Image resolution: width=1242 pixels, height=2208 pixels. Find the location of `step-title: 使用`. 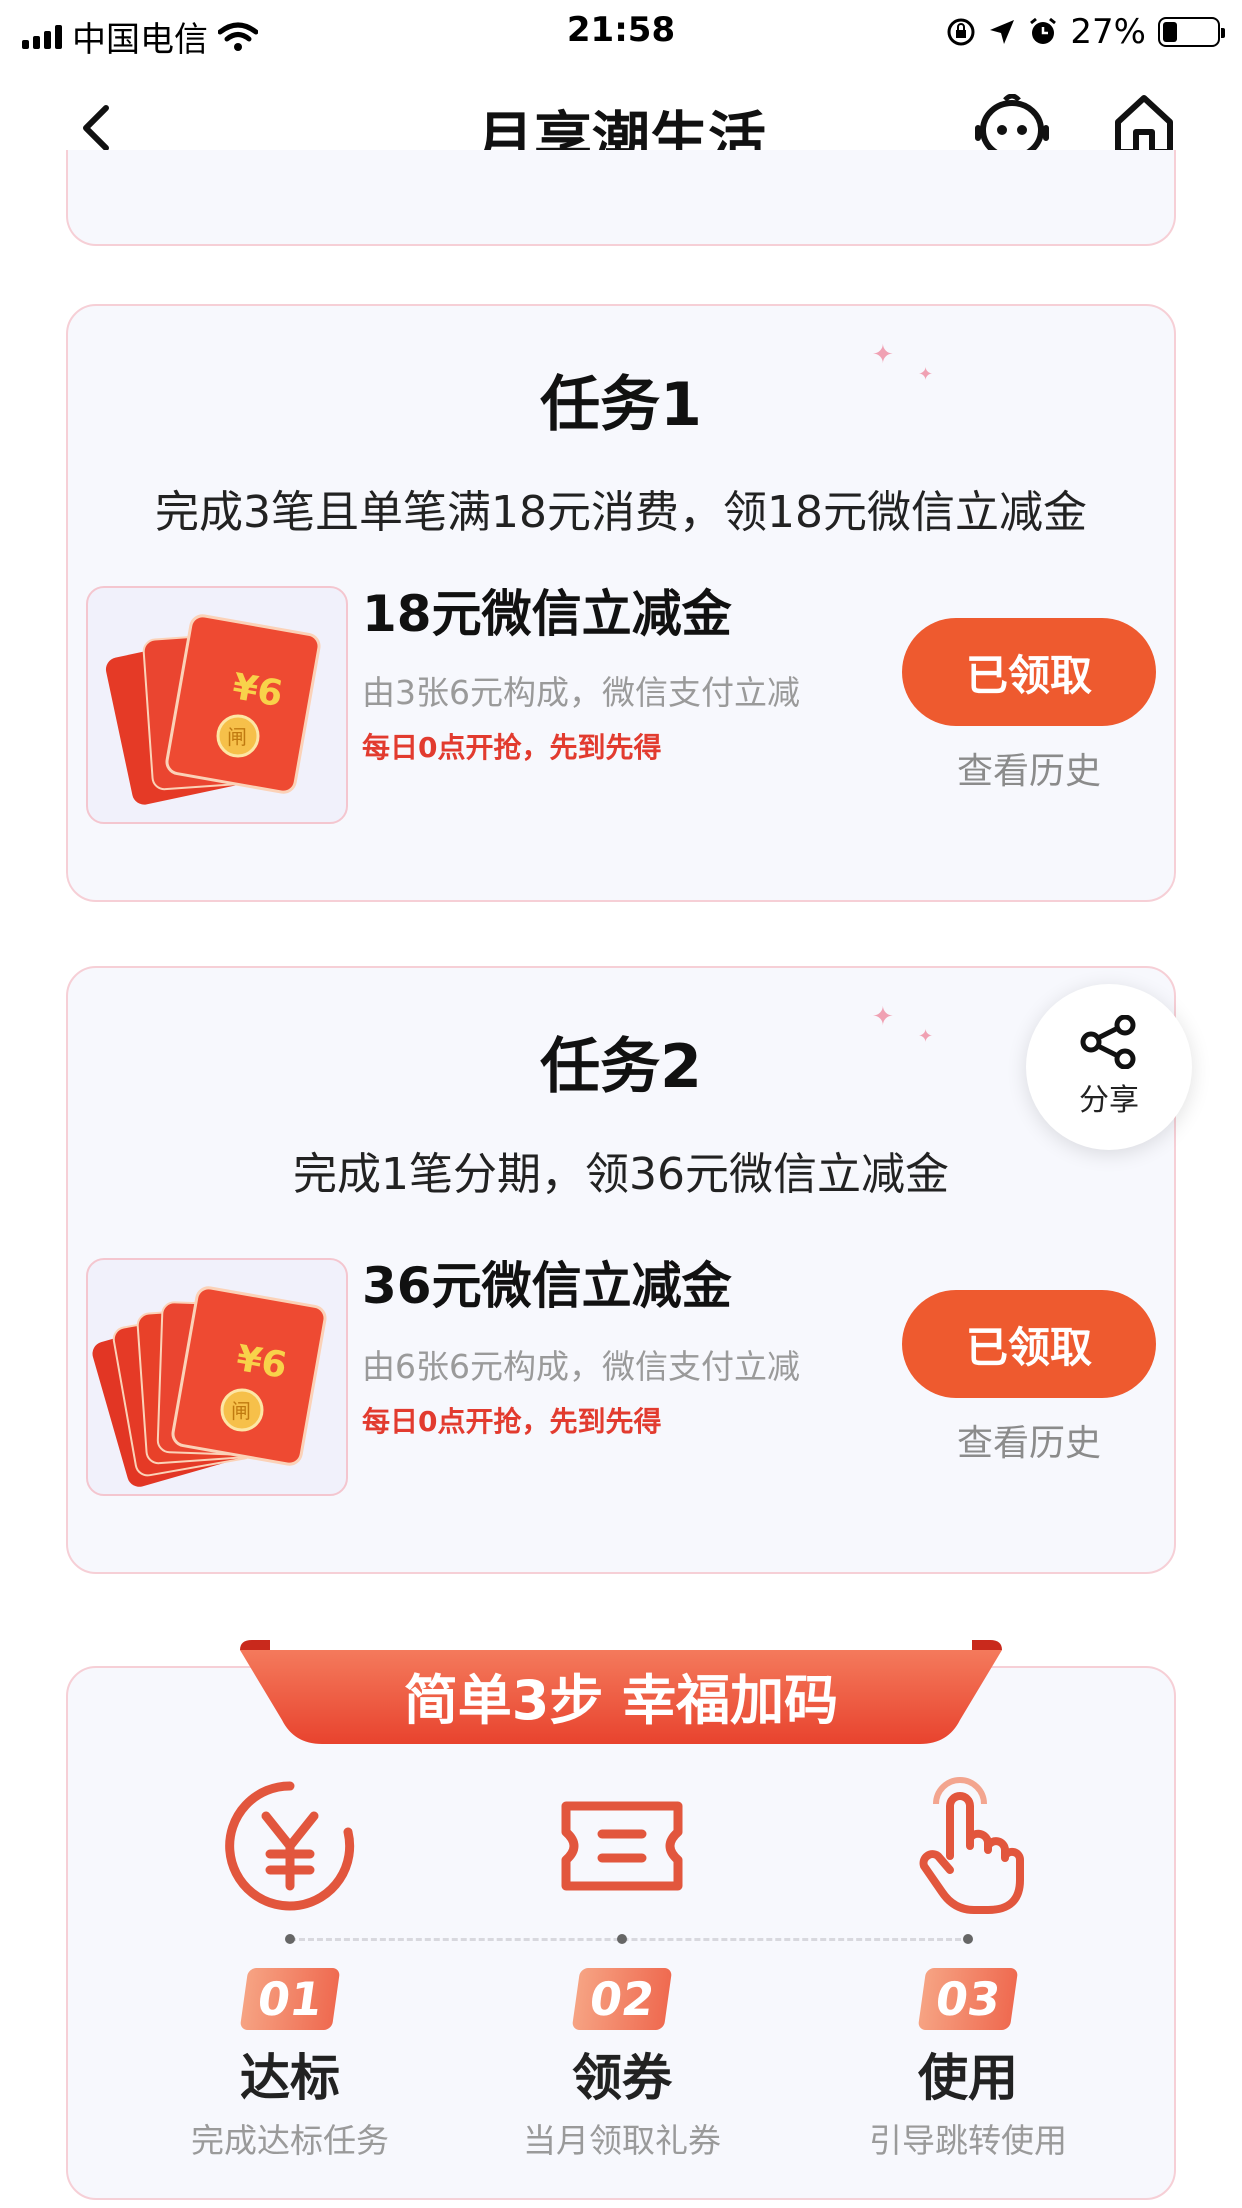

step-title: 使用 is located at coordinates (968, 2078).